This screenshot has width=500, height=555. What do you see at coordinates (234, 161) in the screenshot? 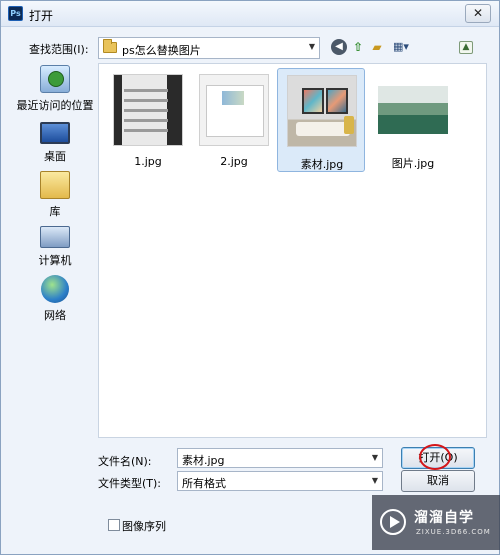
I see `file-name: 2.jpg` at bounding box center [234, 161].